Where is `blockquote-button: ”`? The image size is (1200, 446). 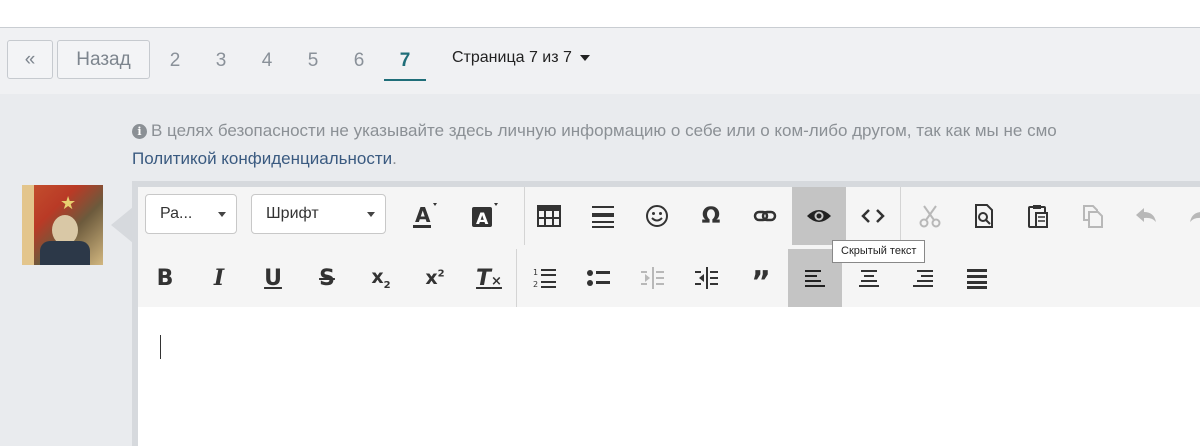 blockquote-button: ” is located at coordinates (761, 278).